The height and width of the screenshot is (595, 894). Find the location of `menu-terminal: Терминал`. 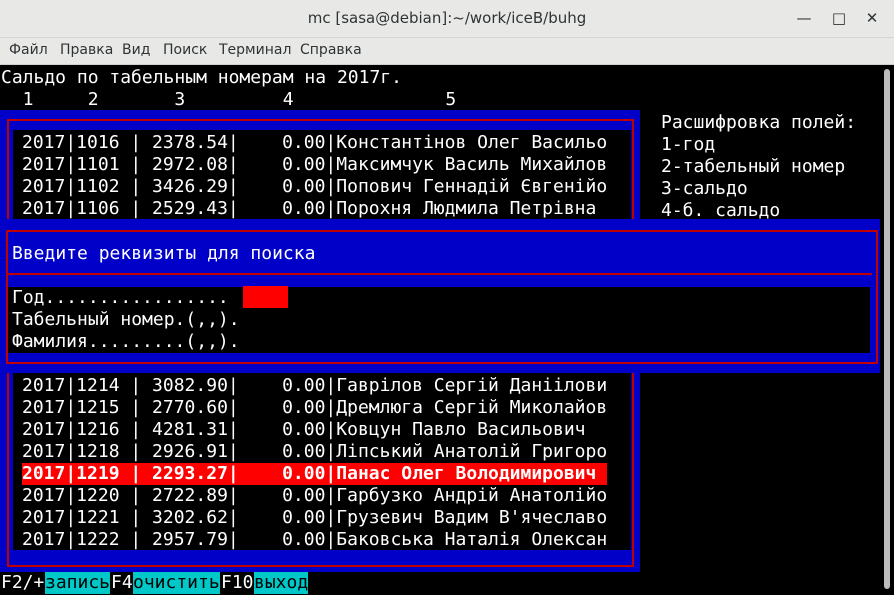

menu-terminal: Терминал is located at coordinates (255, 50).